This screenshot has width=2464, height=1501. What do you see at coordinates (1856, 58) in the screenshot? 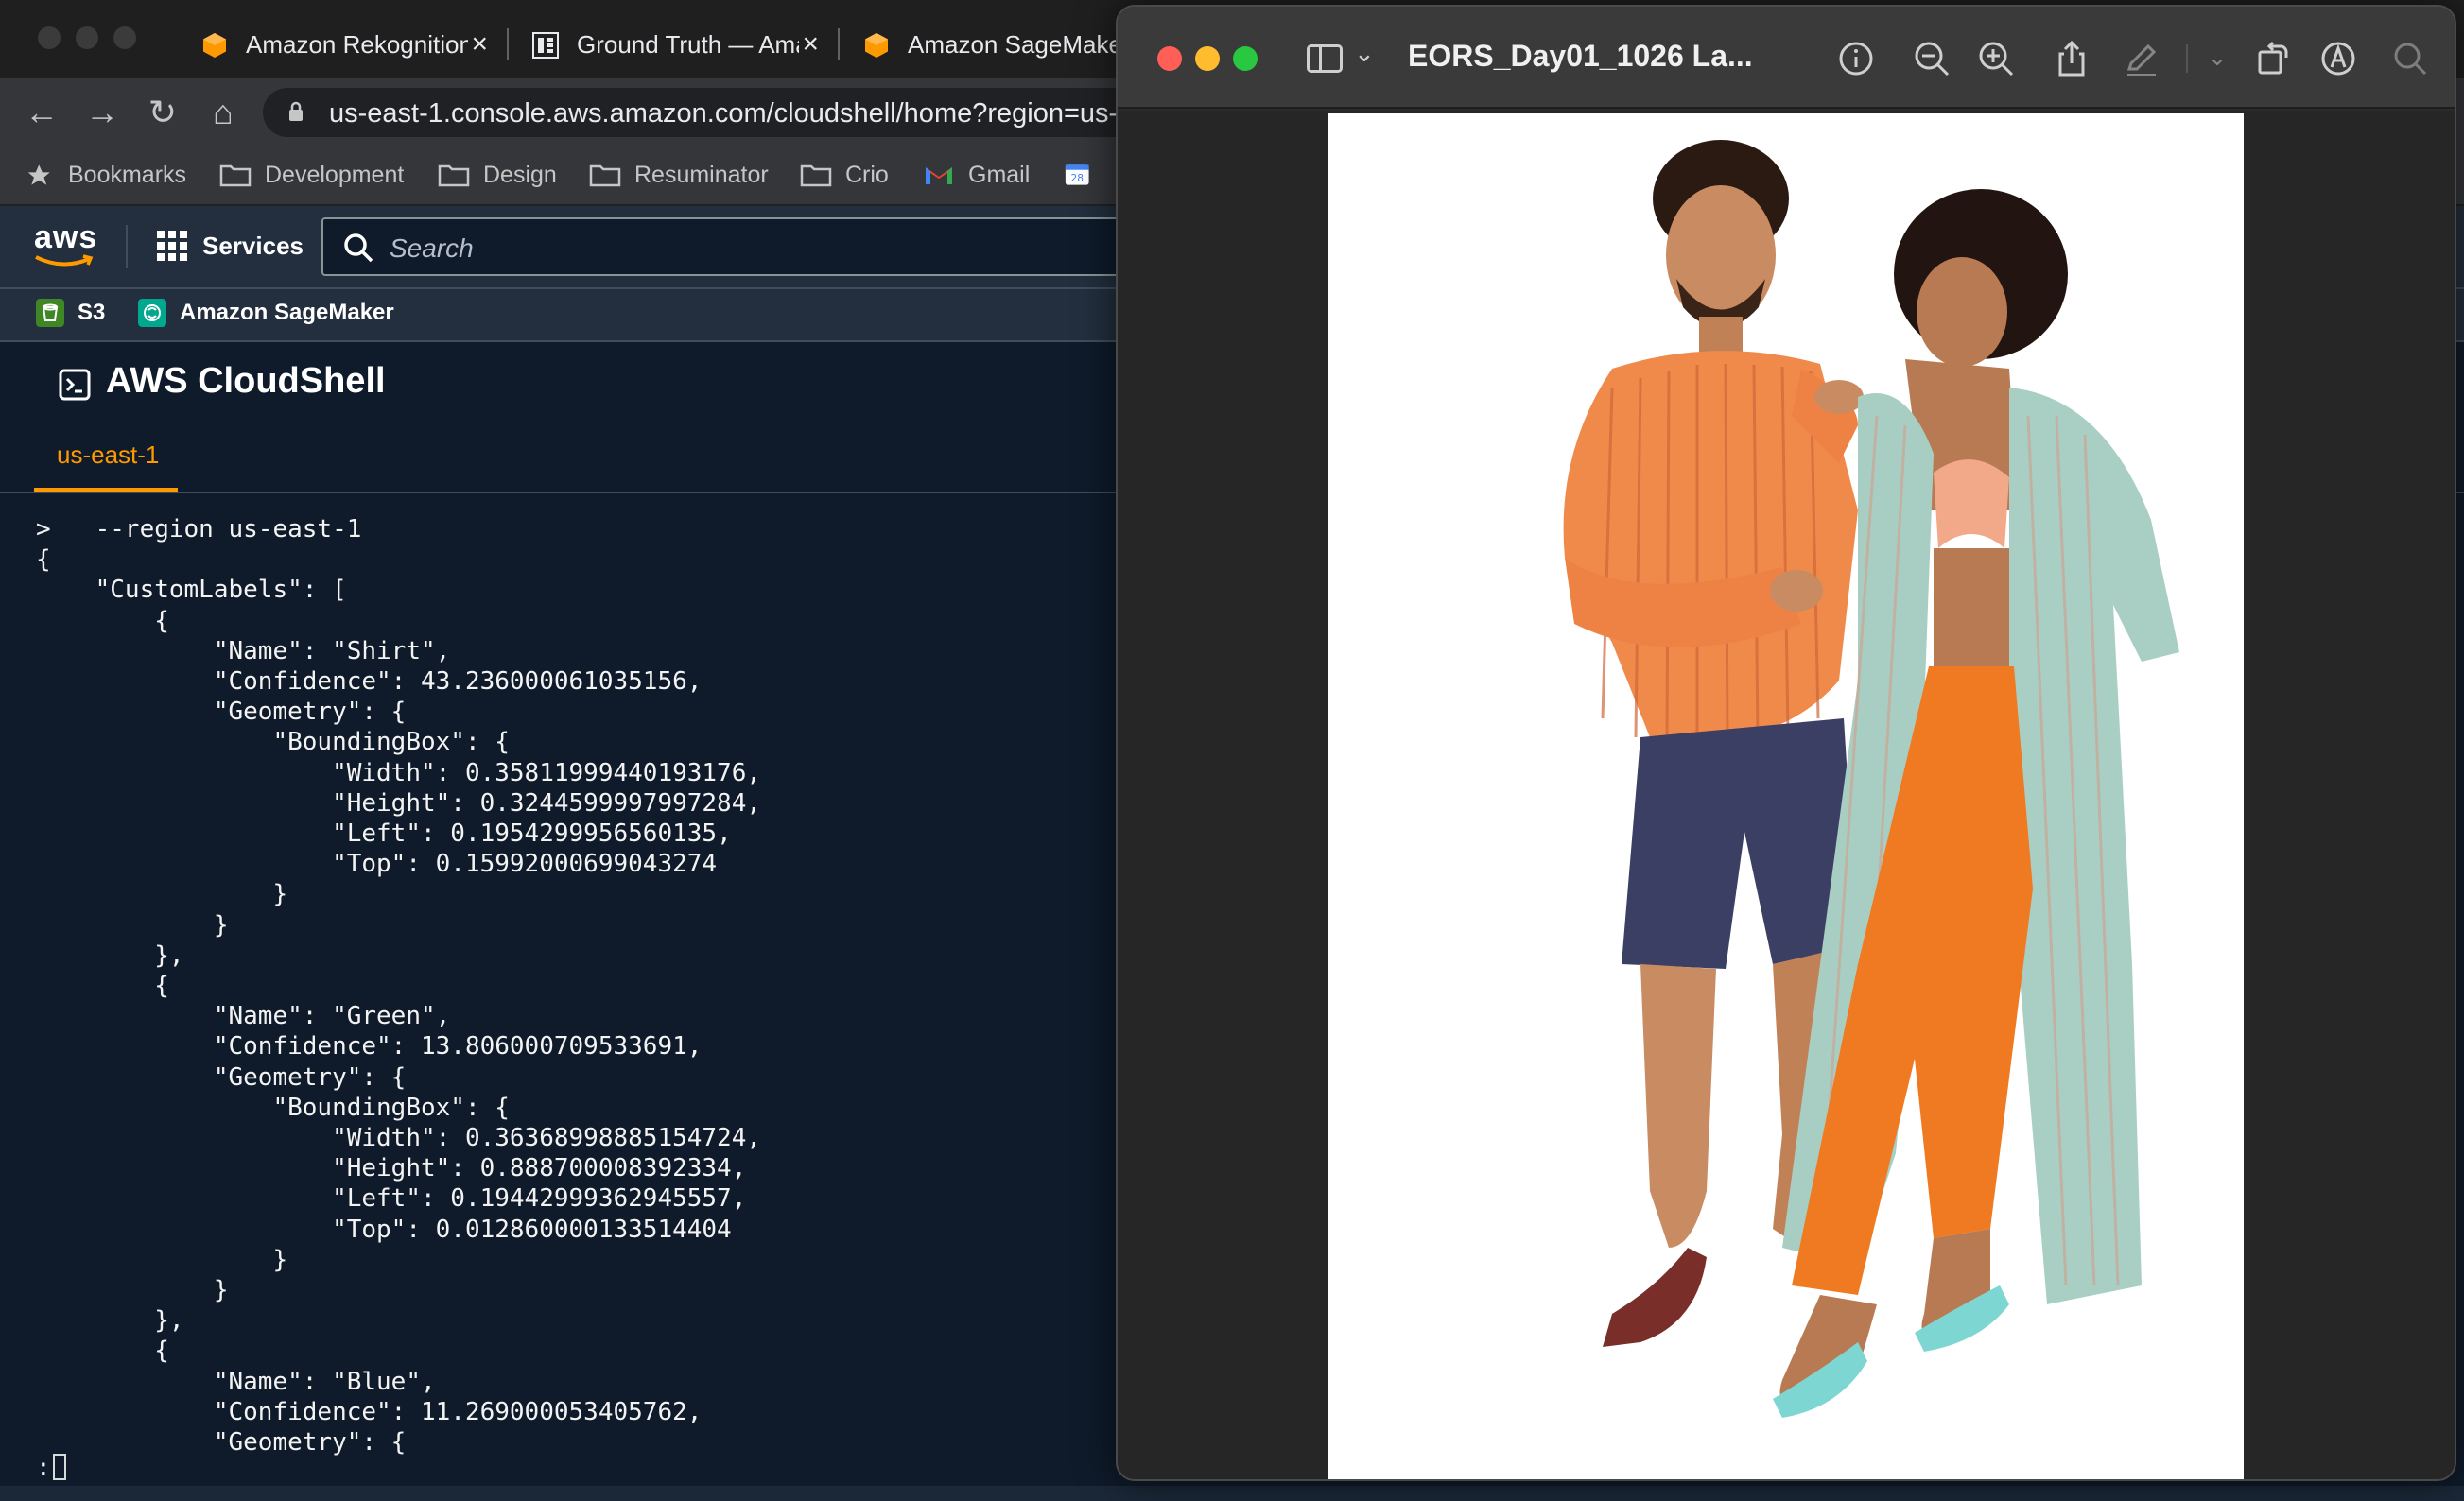
I see `info-icon` at bounding box center [1856, 58].